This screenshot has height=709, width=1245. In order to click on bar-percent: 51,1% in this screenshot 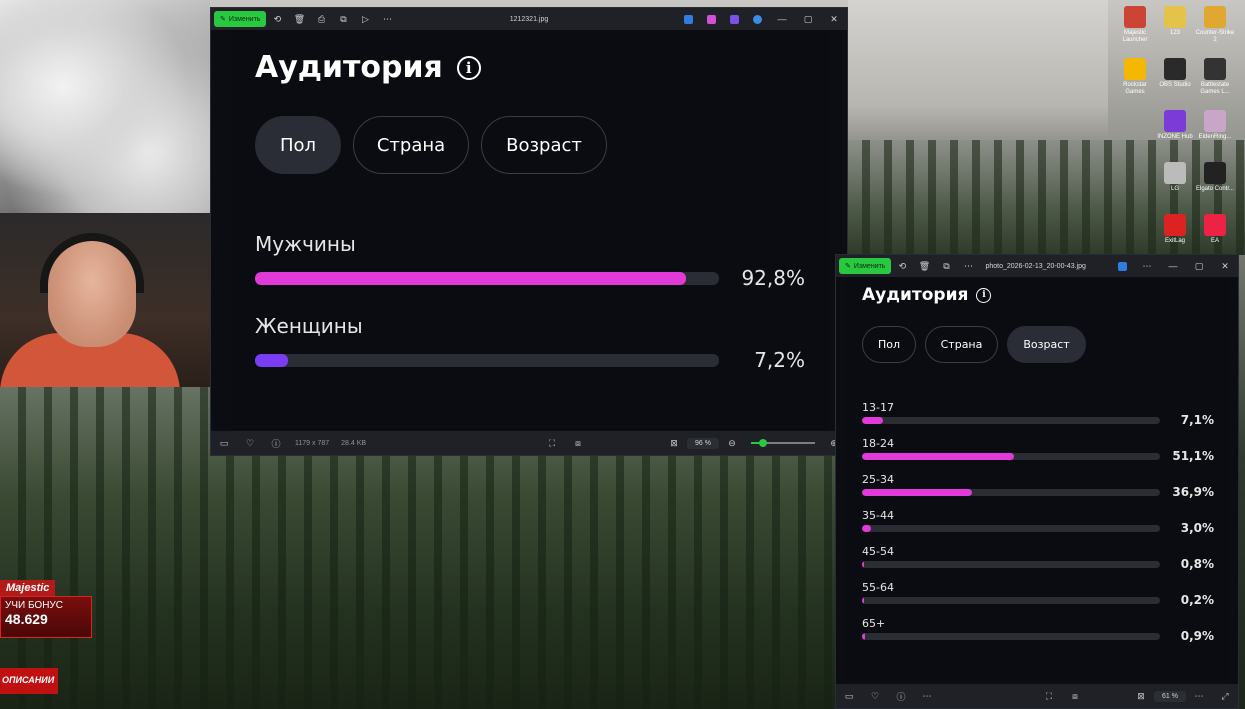, I will do `click(1193, 456)`.